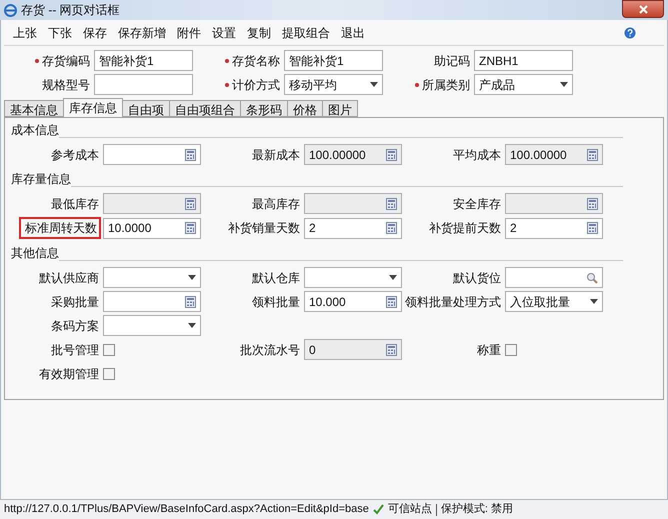  Describe the element at coordinates (256, 61) in the screenshot. I see `field-label: 存货名称` at that location.